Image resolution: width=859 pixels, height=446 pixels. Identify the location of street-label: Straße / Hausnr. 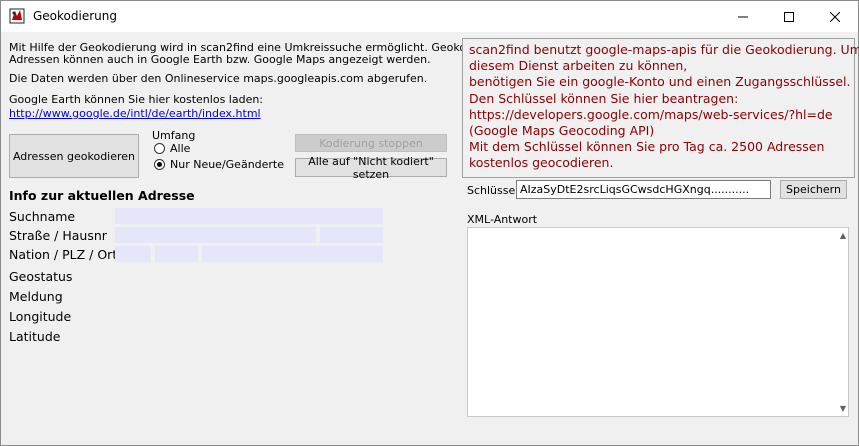
(58, 235).